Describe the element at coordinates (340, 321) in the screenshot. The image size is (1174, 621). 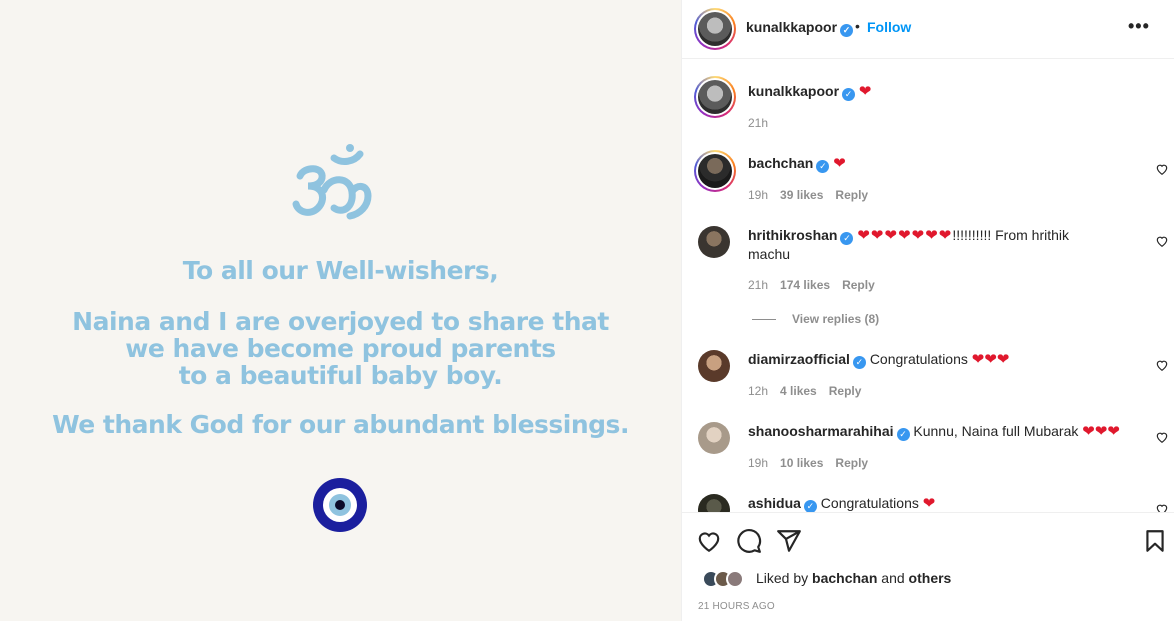
I see `post-text-announcement-line1: Naina and I are overjoyed to share that` at that location.